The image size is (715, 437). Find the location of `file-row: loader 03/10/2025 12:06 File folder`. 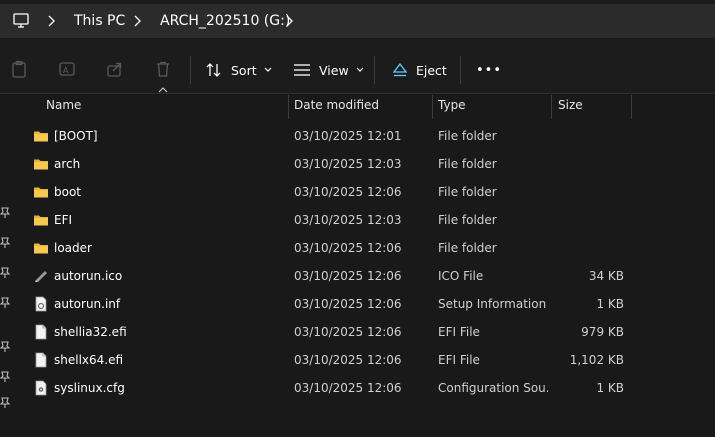

file-row: loader 03/10/2025 12:06 File folder is located at coordinates (365, 248).